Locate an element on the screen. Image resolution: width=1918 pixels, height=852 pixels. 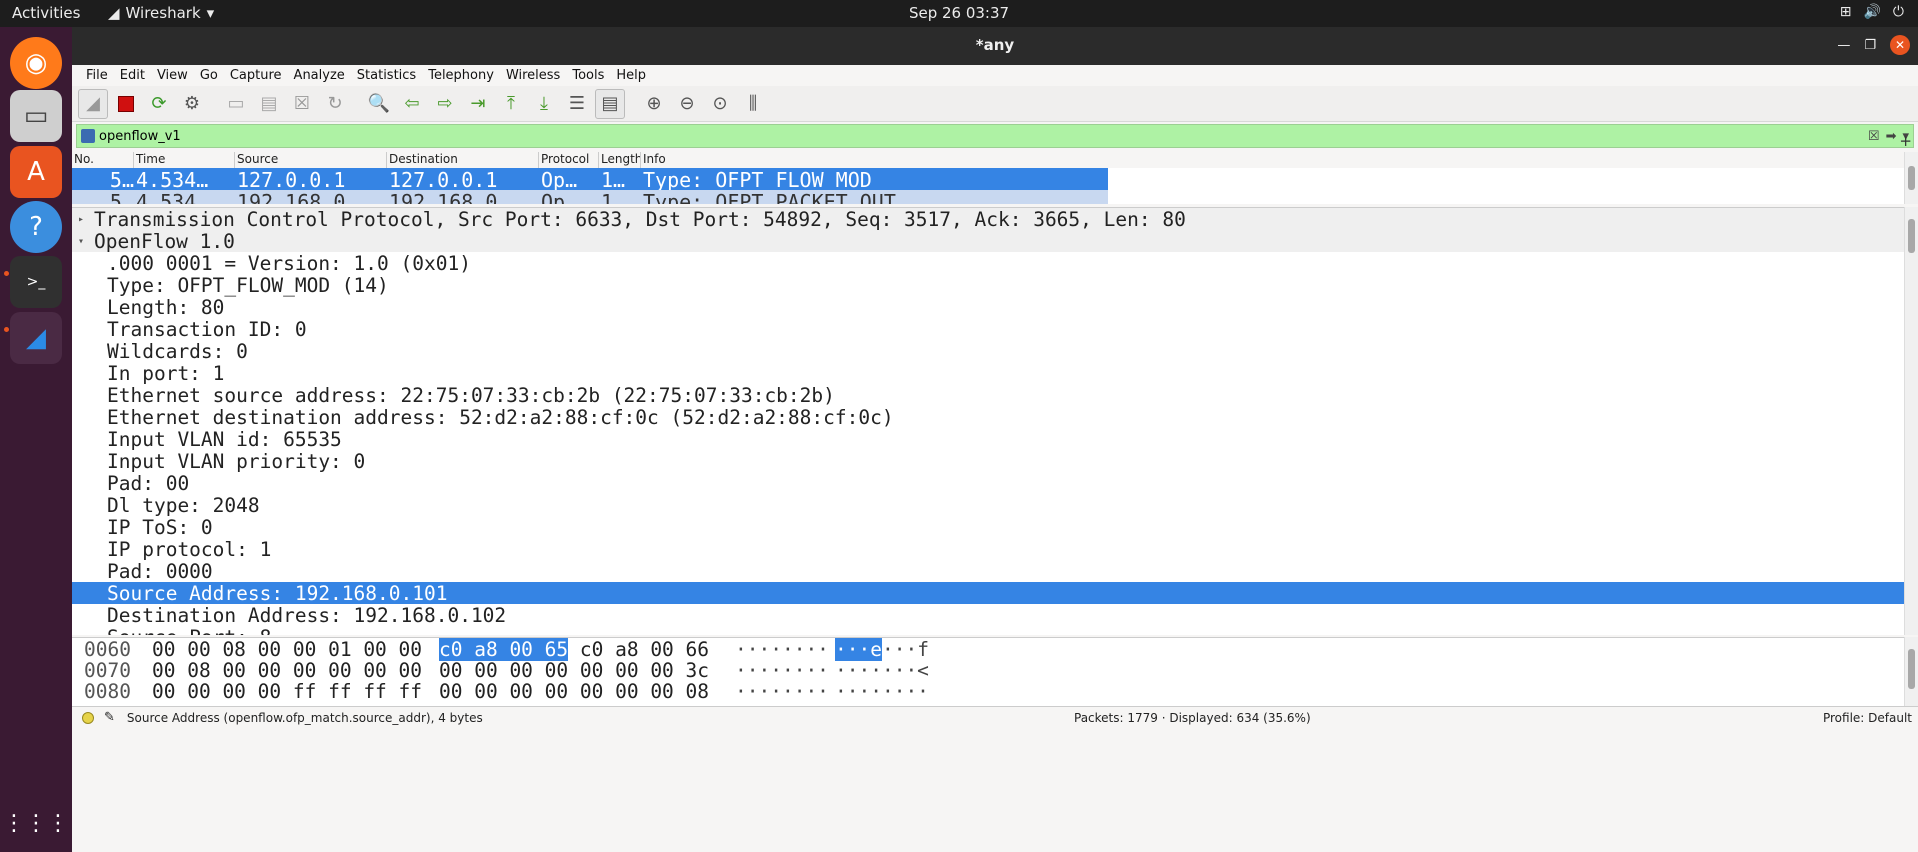
reload-file-icon: ↻ is located at coordinates (335, 104).